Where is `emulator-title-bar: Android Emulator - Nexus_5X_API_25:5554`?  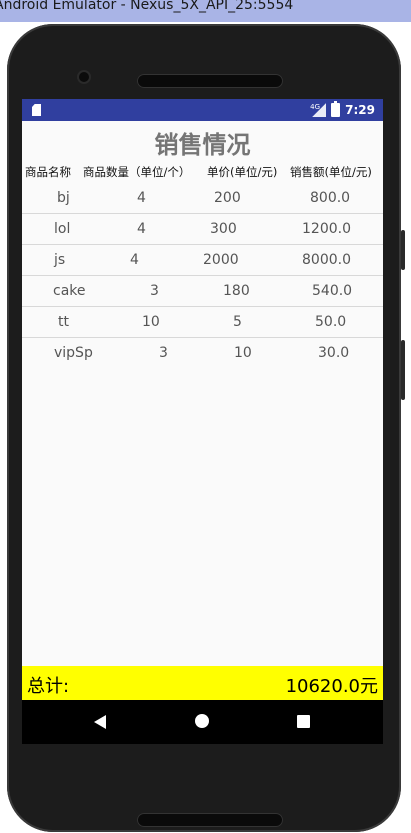
emulator-title-bar: Android Emulator - Nexus_5X_API_25:5554 is located at coordinates (205, 11).